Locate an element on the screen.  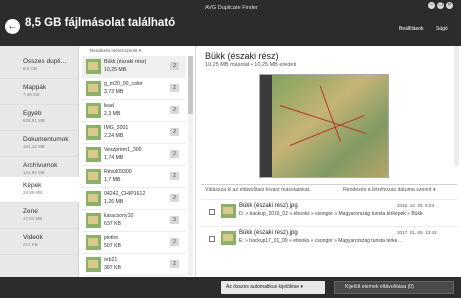
category-all: Összes dupli… 8,5 GB is located at coordinates (39, 66).